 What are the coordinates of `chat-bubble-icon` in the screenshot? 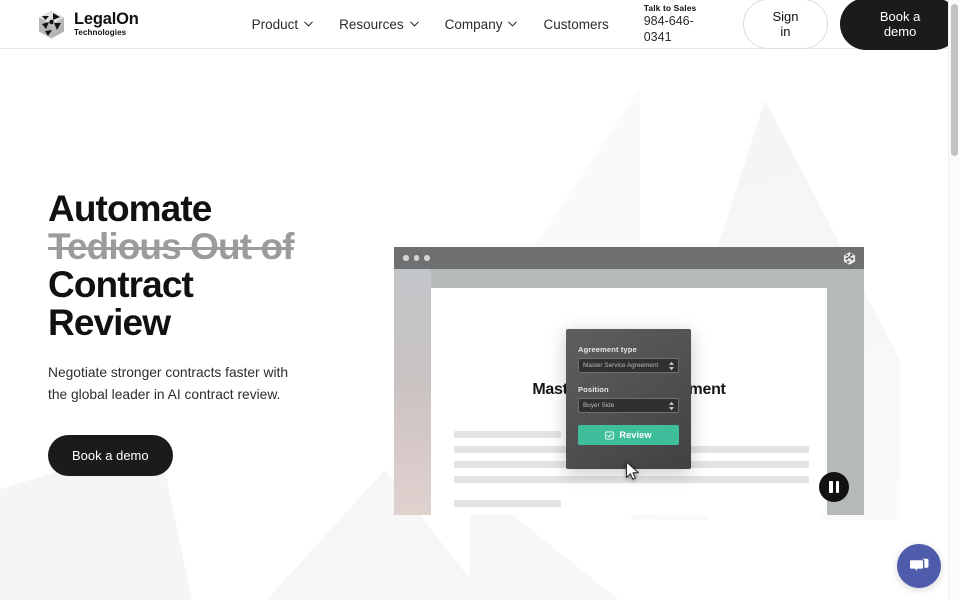 It's located at (918, 566).